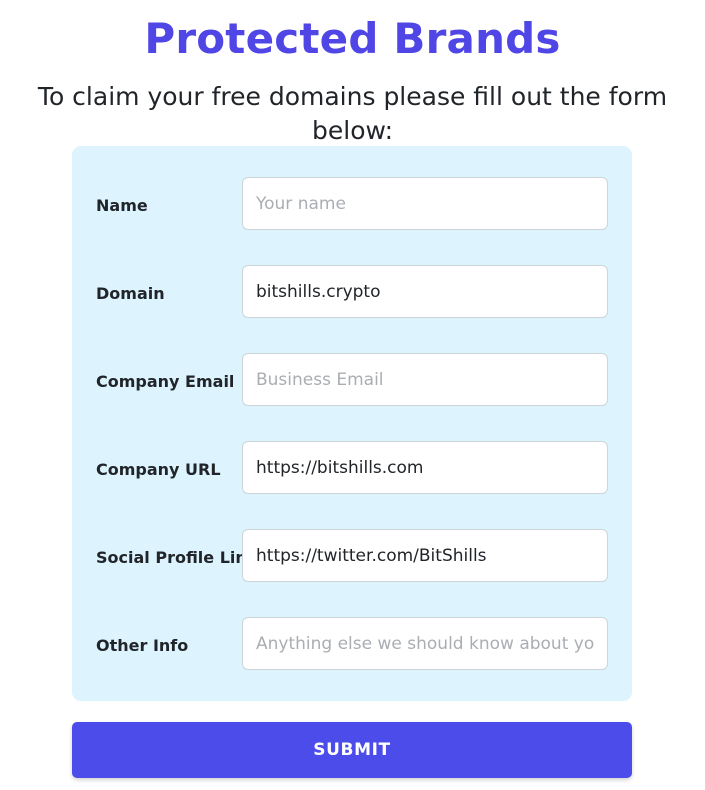  Describe the element at coordinates (425, 467) in the screenshot. I see `company-url-input` at that location.